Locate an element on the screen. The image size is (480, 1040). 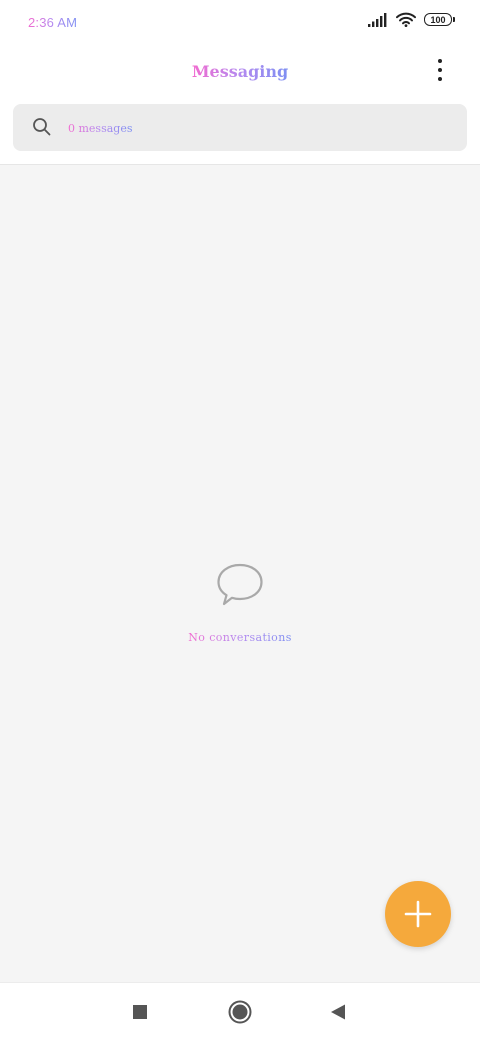
empty-state-text-wrap: No conversations is located at coordinates (240, 637).